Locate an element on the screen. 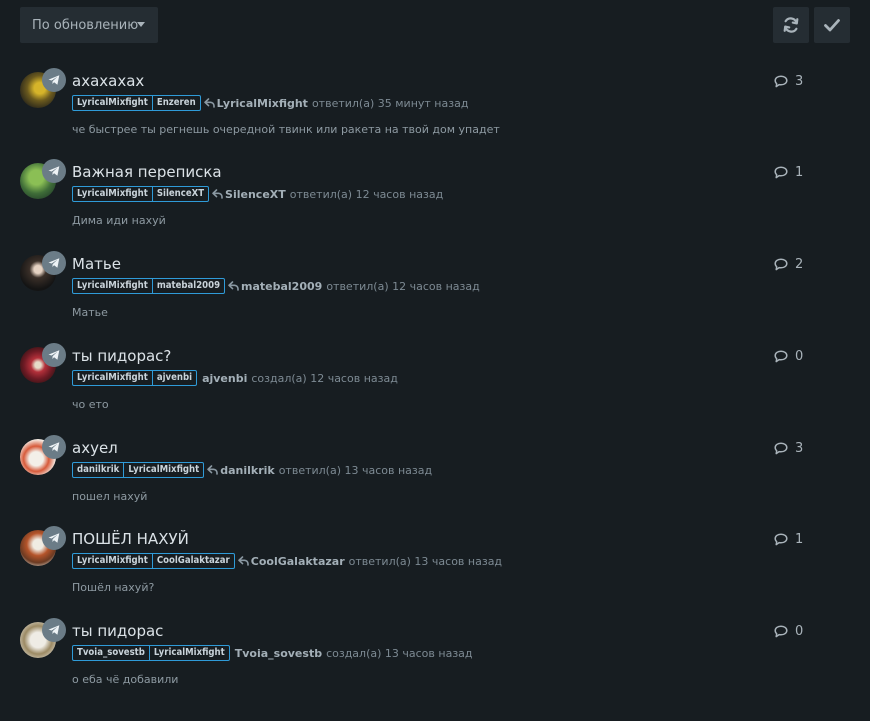  reply-count: 2 is located at coordinates (788, 264).